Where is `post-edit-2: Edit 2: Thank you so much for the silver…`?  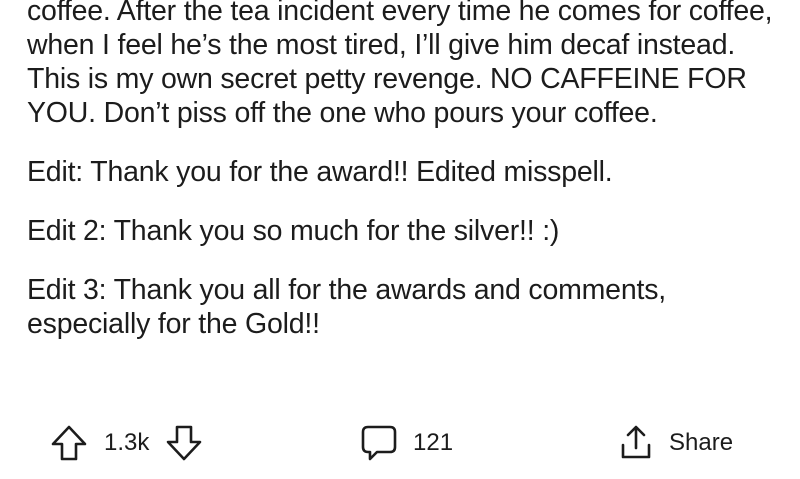
post-edit-2: Edit 2: Thank you so much for the silver… is located at coordinates (293, 231).